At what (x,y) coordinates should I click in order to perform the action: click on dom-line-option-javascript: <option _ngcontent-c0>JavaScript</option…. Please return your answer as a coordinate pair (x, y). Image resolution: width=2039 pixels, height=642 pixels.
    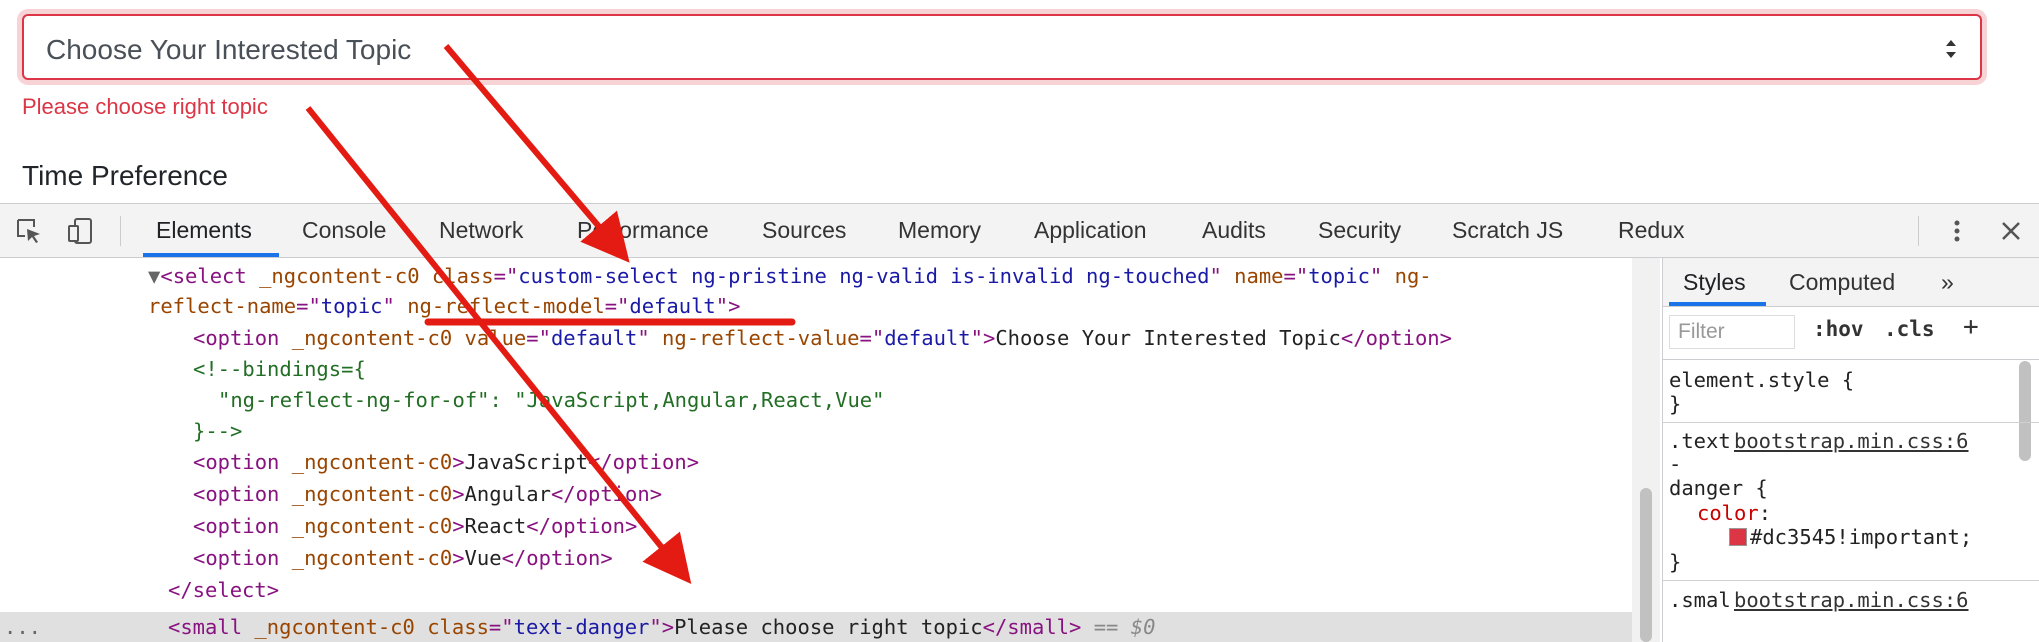
    Looking at the image, I should click on (446, 462).